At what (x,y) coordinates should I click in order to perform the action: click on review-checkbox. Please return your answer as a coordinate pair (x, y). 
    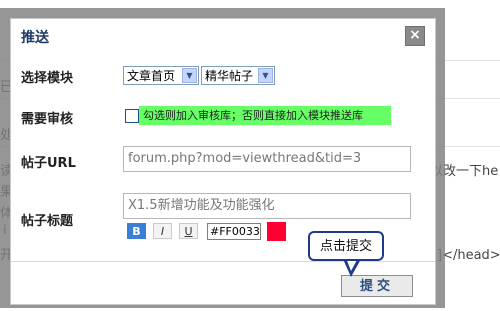
    Looking at the image, I should click on (132, 116).